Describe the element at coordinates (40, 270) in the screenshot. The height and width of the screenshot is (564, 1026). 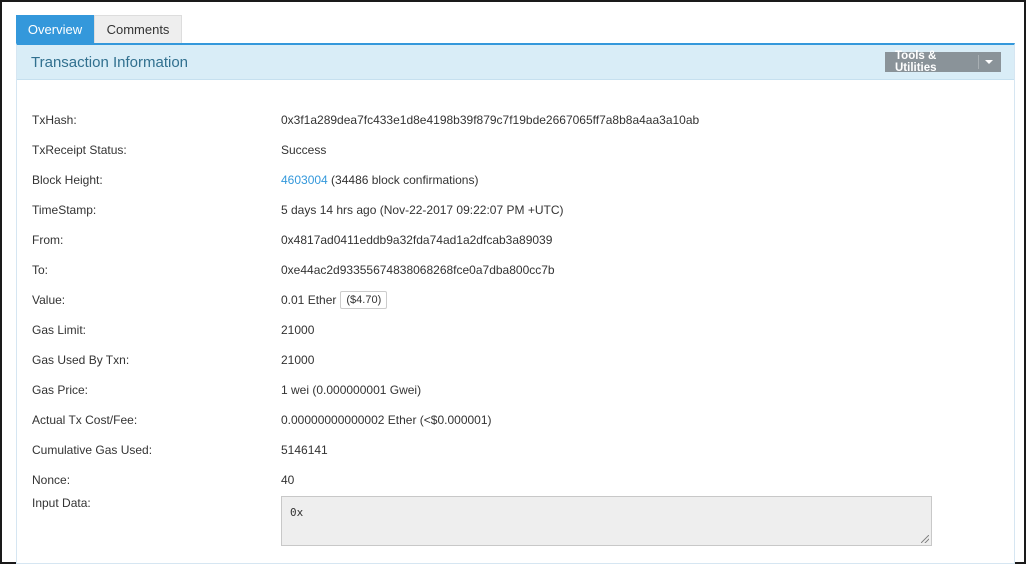
I see `to-label: To:` at that location.